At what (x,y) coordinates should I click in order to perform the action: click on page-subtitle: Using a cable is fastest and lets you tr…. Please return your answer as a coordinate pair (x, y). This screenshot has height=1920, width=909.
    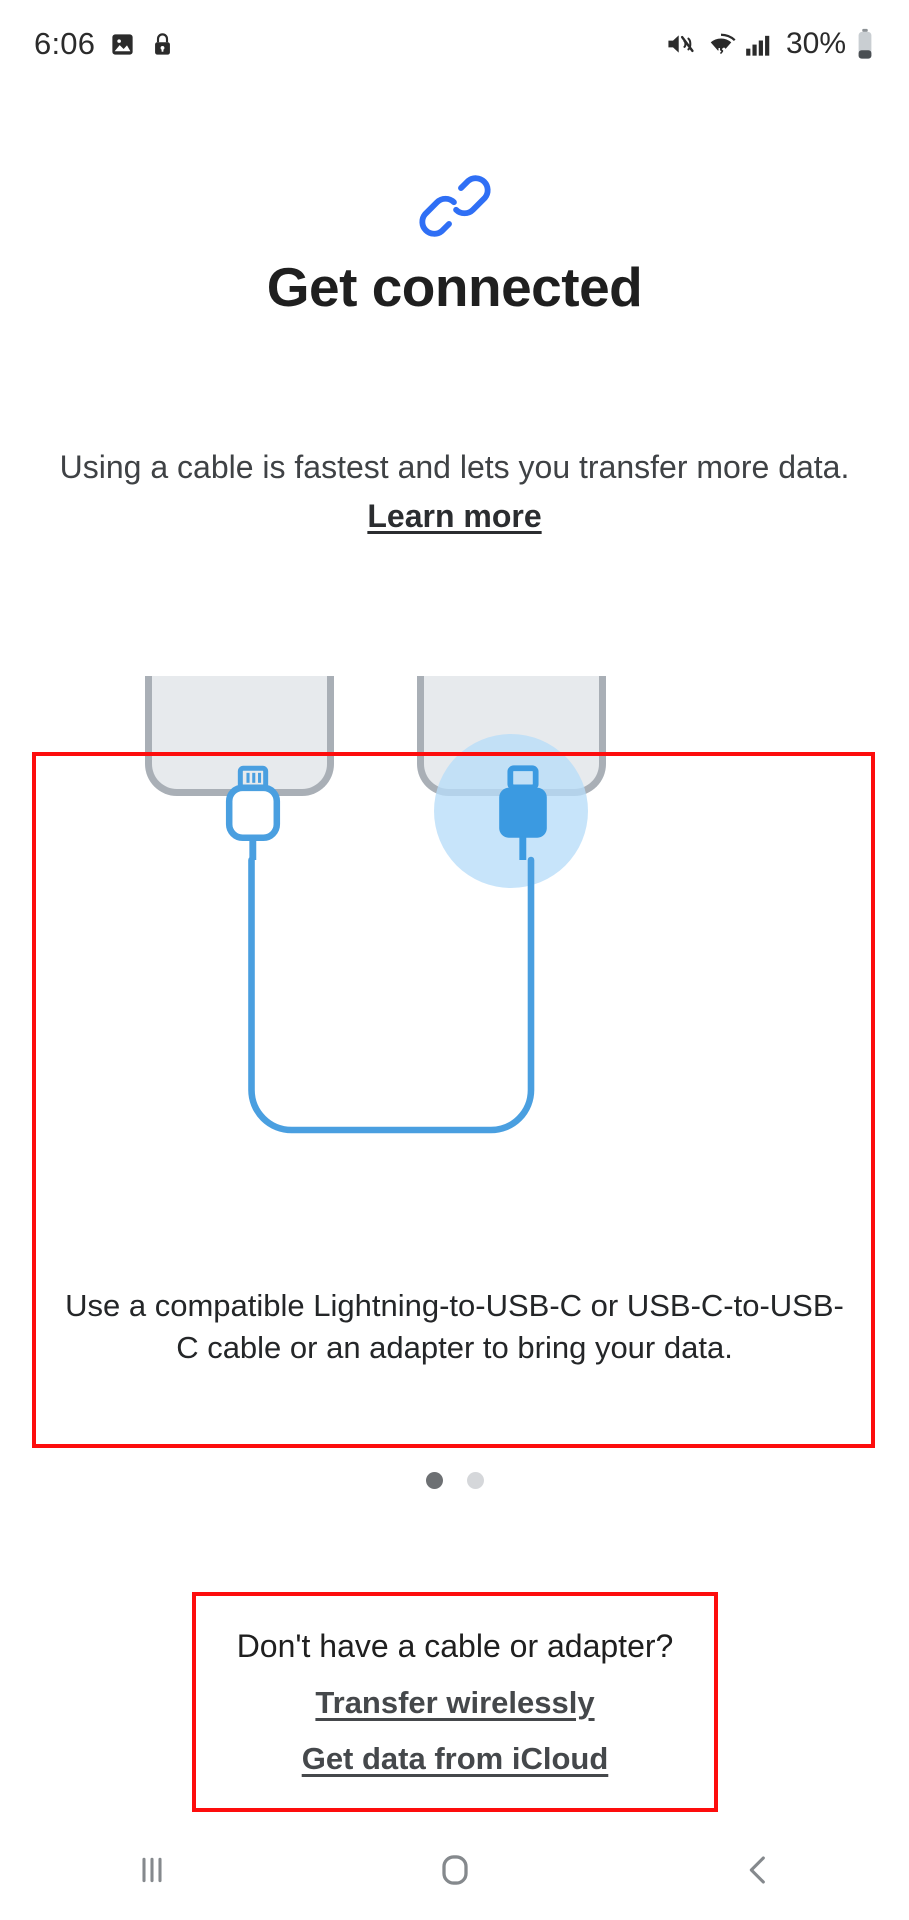
    Looking at the image, I should click on (454, 492).